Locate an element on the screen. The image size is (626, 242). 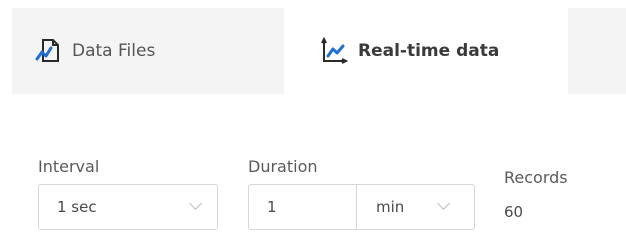
tab-data-files-label: Data Files is located at coordinates (114, 51).